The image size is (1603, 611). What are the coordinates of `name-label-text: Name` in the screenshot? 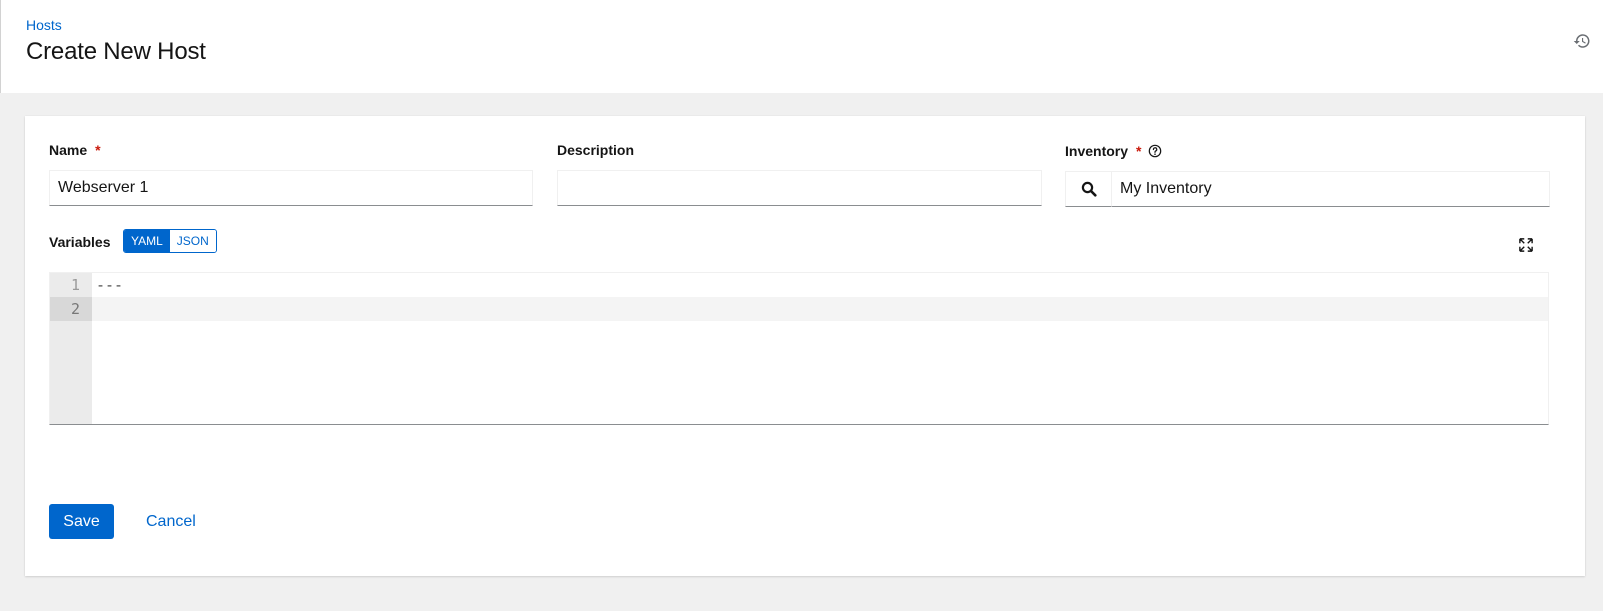 It's located at (68, 150).